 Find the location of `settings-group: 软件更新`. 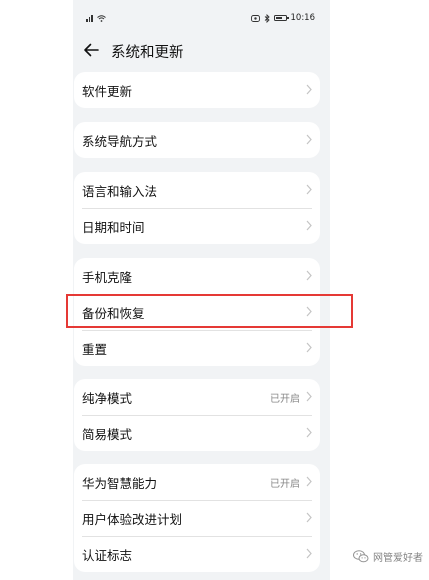

settings-group: 软件更新 is located at coordinates (197, 90).